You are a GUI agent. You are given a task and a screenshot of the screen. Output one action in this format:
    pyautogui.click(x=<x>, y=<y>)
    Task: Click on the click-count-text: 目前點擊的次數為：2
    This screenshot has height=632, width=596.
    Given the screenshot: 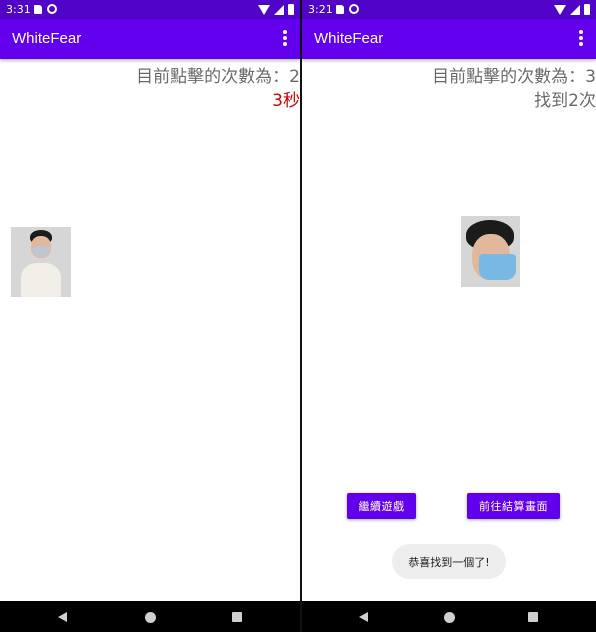 What is the action you would take?
    pyautogui.click(x=218, y=77)
    